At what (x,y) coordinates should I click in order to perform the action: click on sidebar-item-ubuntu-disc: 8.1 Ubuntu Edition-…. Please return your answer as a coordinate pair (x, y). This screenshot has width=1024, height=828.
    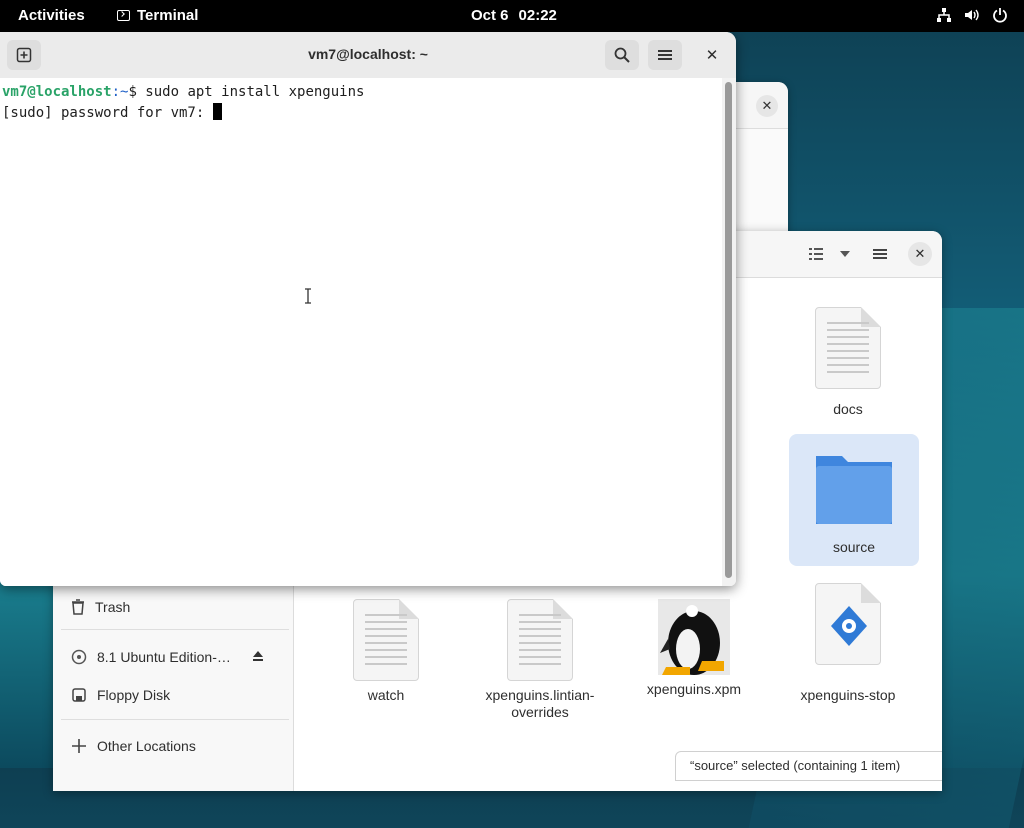
    Looking at the image, I should click on (171, 657).